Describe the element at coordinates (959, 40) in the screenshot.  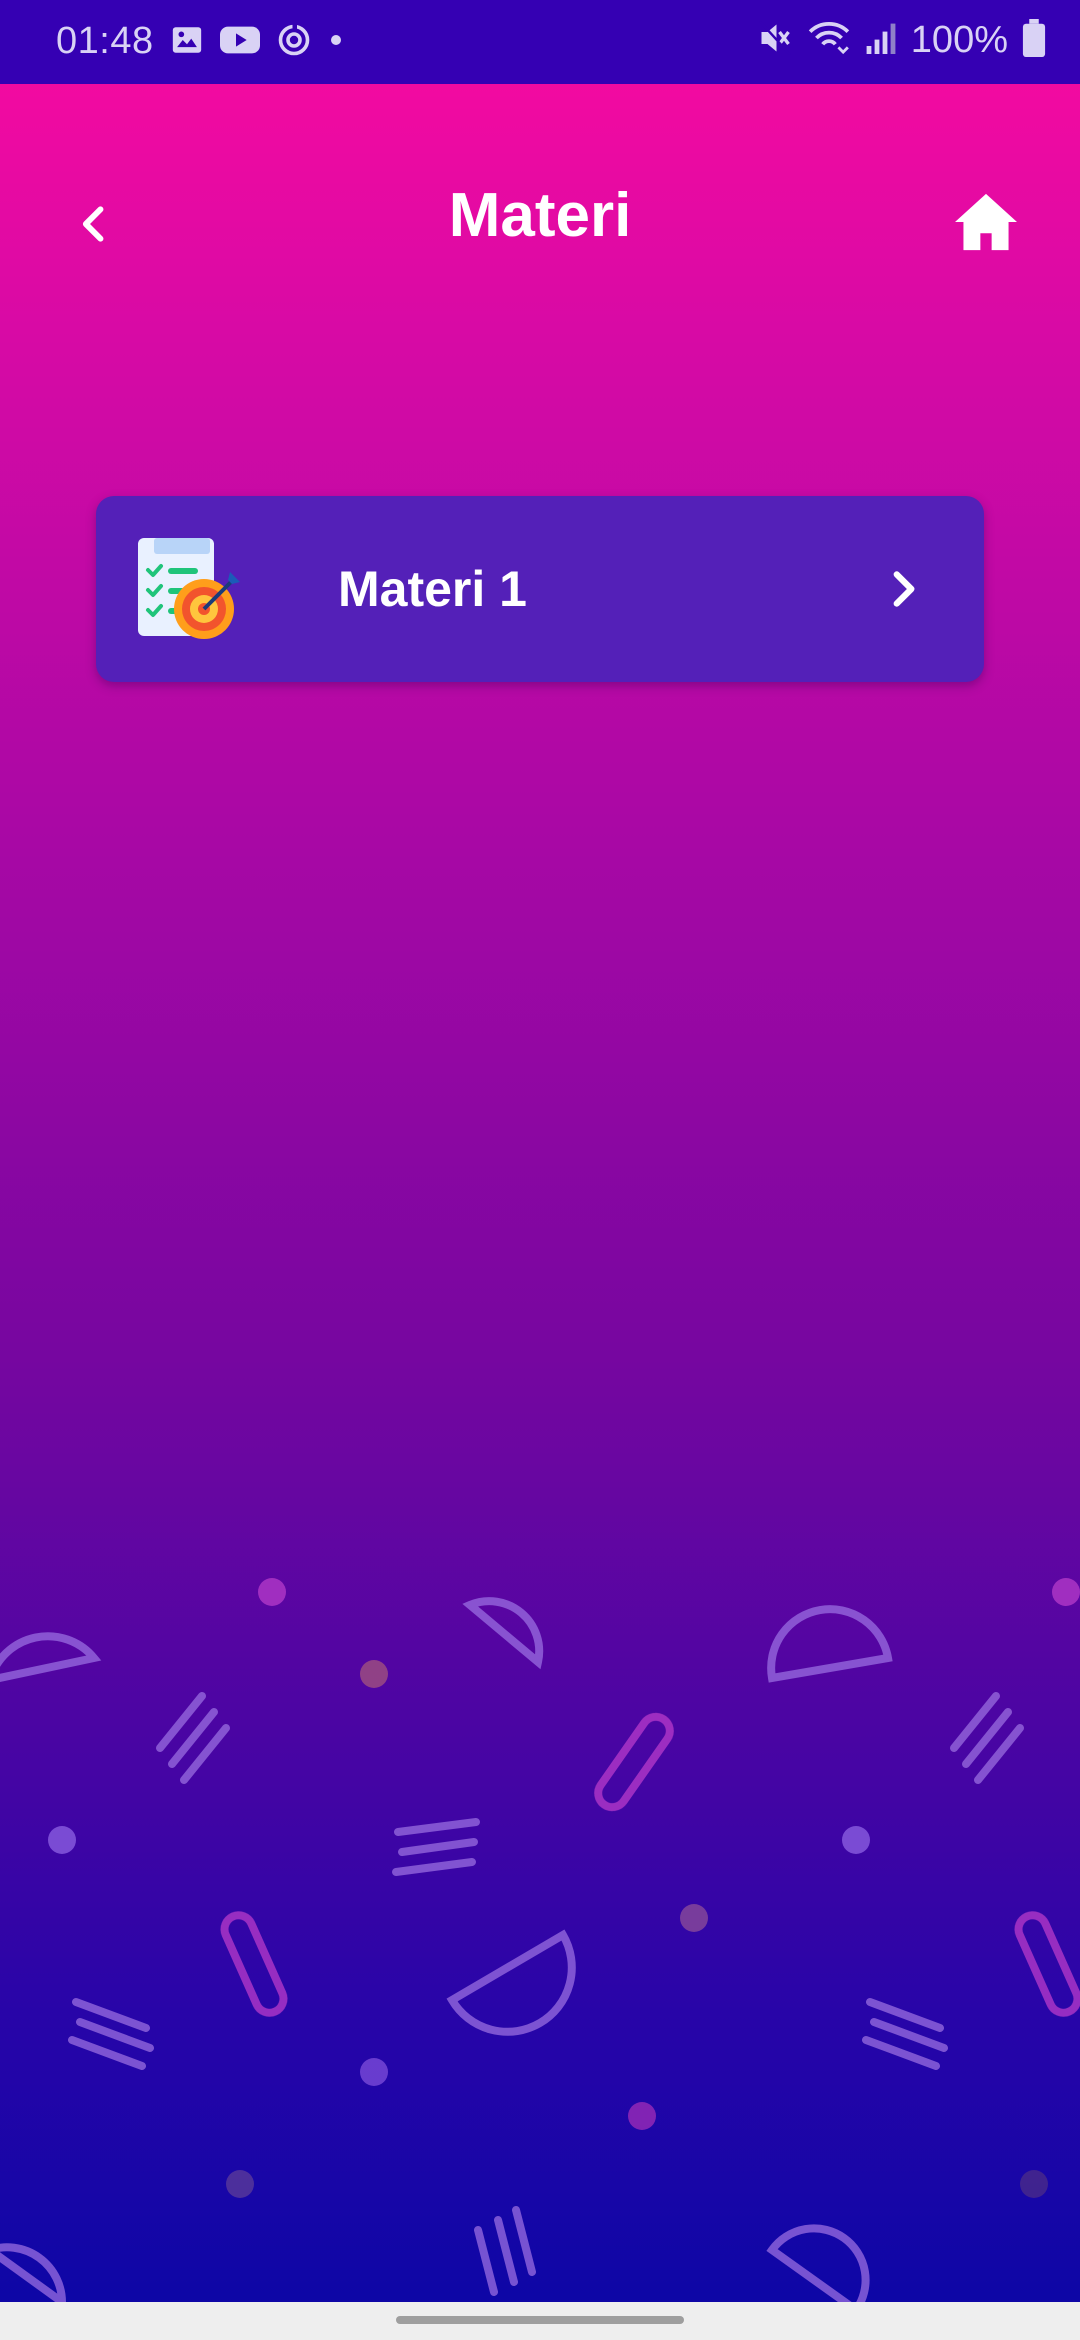
I see `battery-percent: 100%` at that location.